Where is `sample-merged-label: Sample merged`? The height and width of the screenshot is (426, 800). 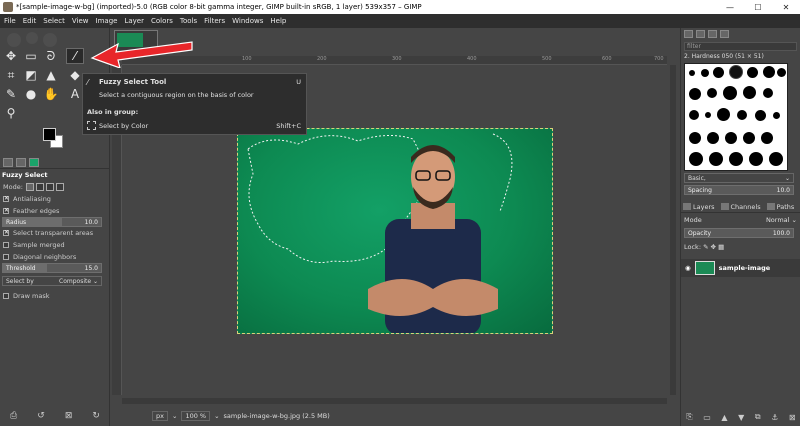 sample-merged-label: Sample merged is located at coordinates (39, 245).